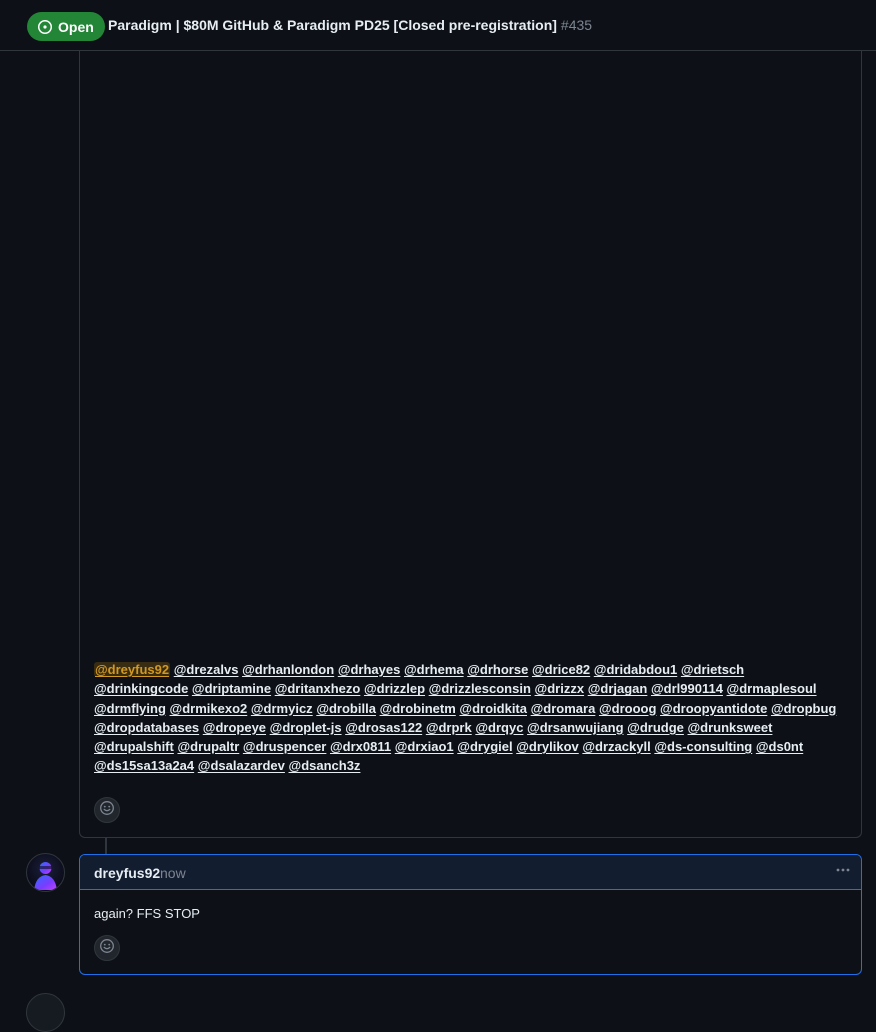 The image size is (876, 1032). I want to click on mention-link: @drupaltr, so click(208, 746).